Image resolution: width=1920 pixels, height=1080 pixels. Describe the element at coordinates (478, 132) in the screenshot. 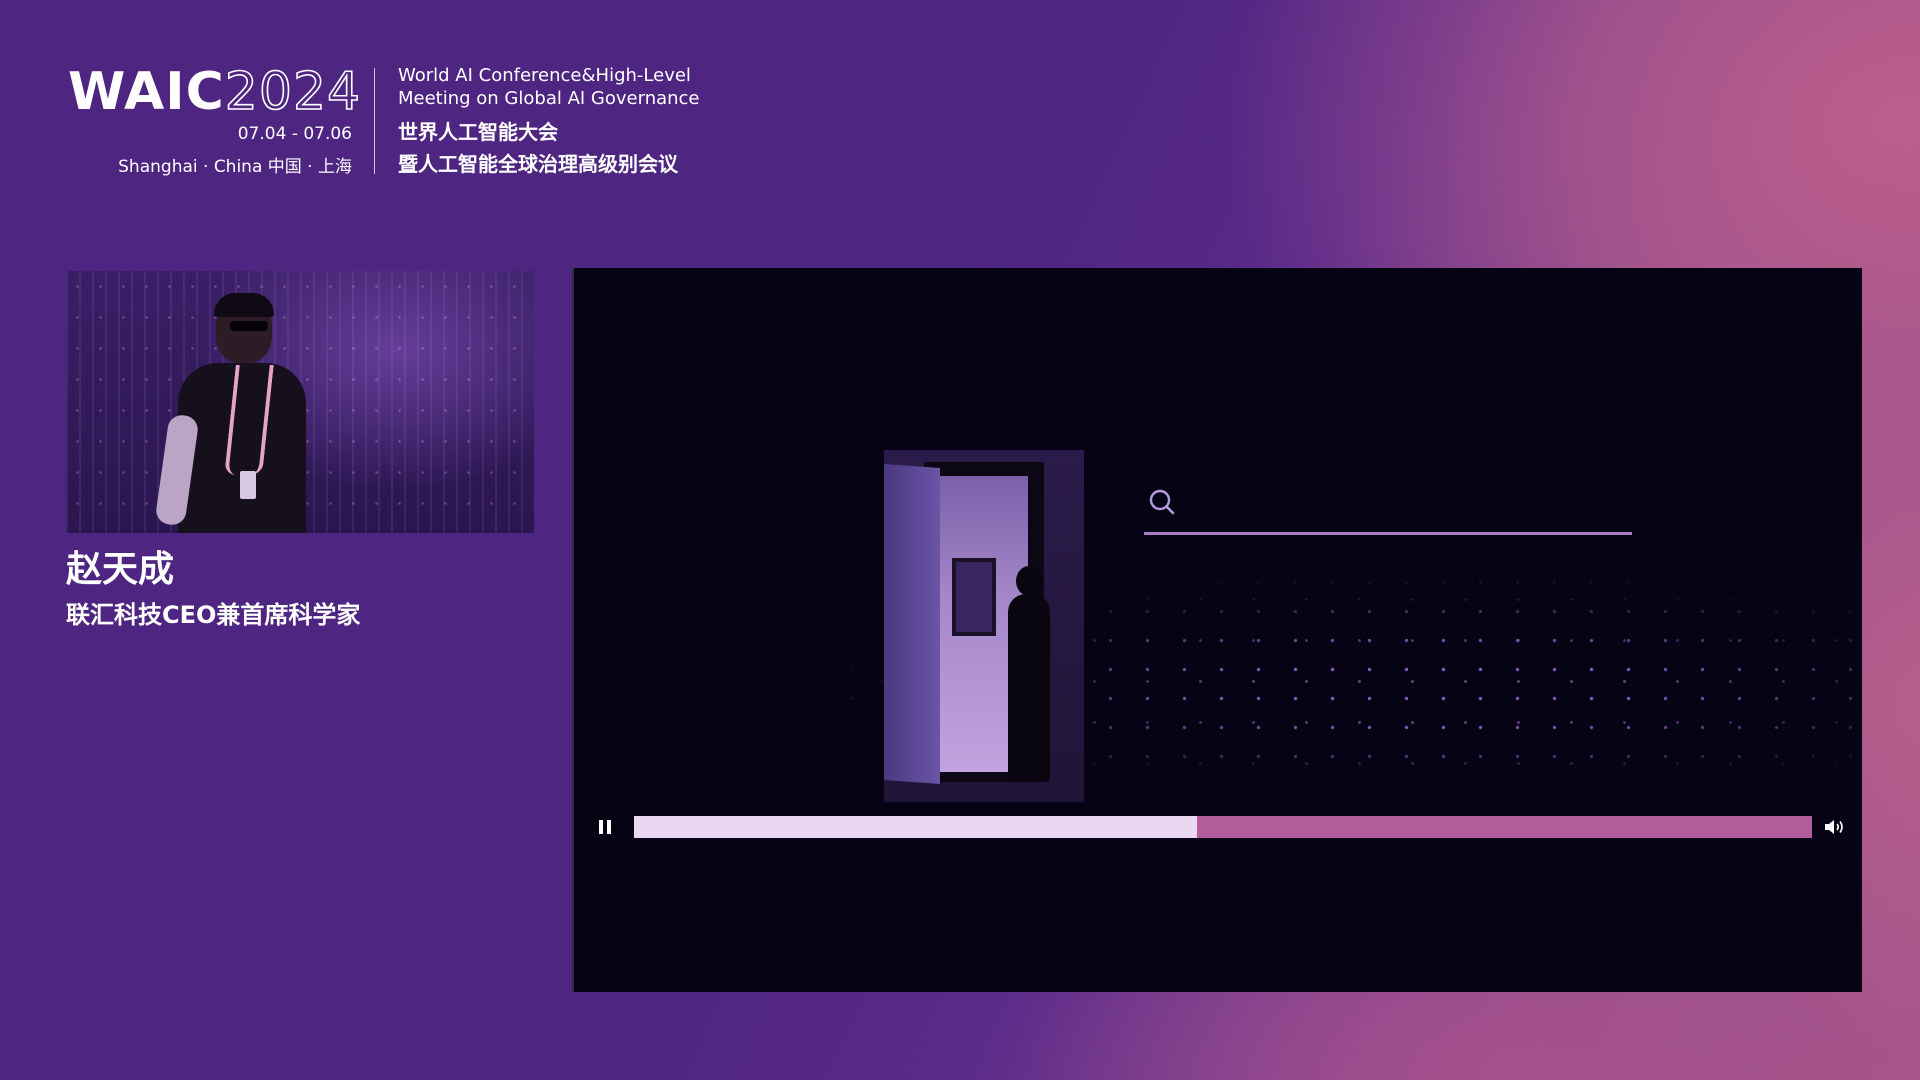

I see `conference-title-cn-line1: 世界人工智能大会` at that location.